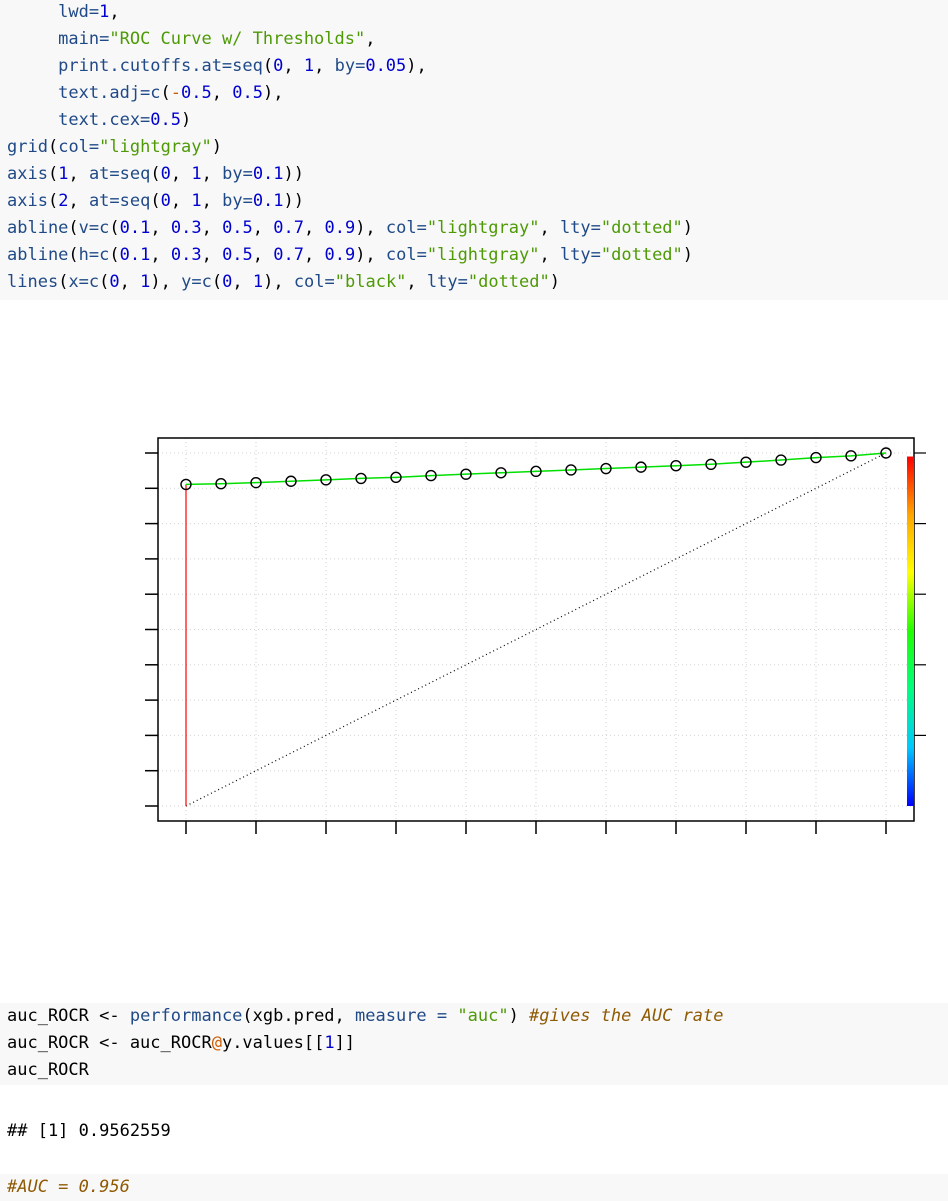  I want to click on code-token: y=, so click(191, 282).